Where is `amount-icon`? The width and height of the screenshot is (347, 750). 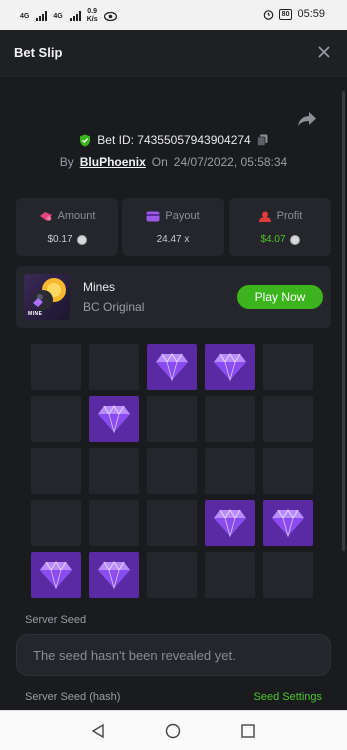
amount-icon is located at coordinates (45, 216).